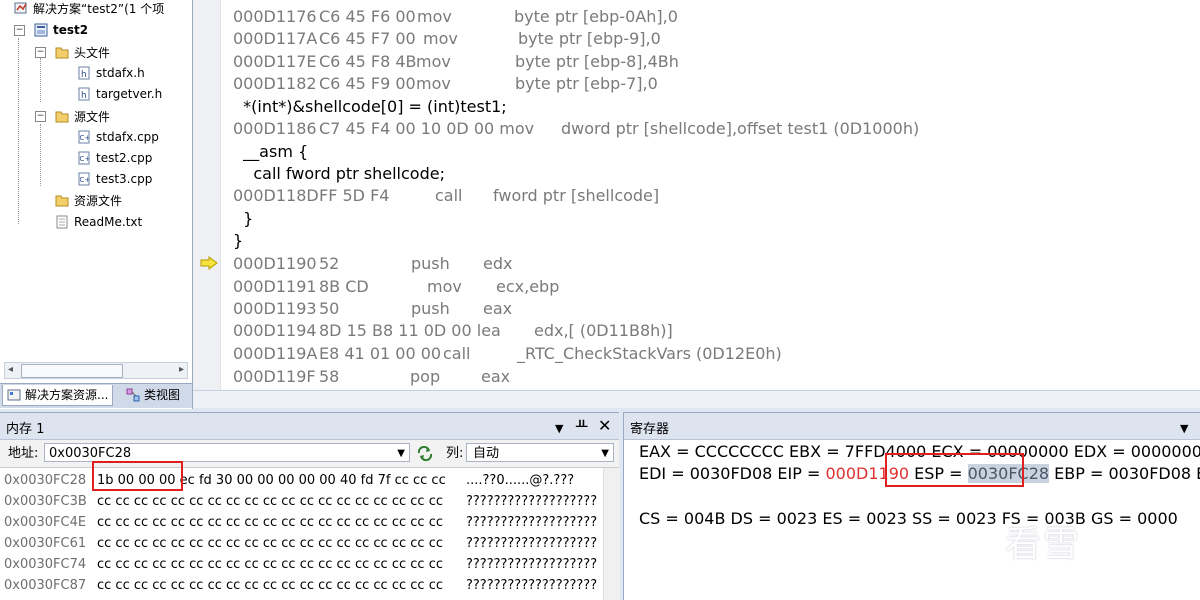 The width and height of the screenshot is (1200, 600). What do you see at coordinates (367, 83) in the screenshot?
I see `asm-bytes: C6 45 F9 00` at bounding box center [367, 83].